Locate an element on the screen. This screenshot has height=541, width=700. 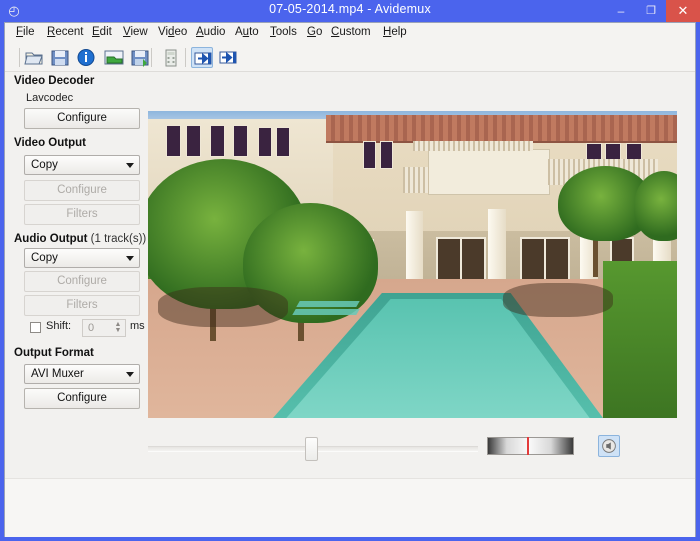
menu-go: Go is located at coordinates (314, 32).